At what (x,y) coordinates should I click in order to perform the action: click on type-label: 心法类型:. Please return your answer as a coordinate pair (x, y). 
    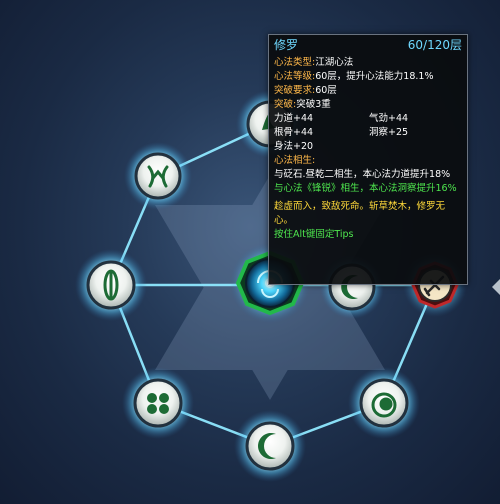
    Looking at the image, I should click on (295, 62).